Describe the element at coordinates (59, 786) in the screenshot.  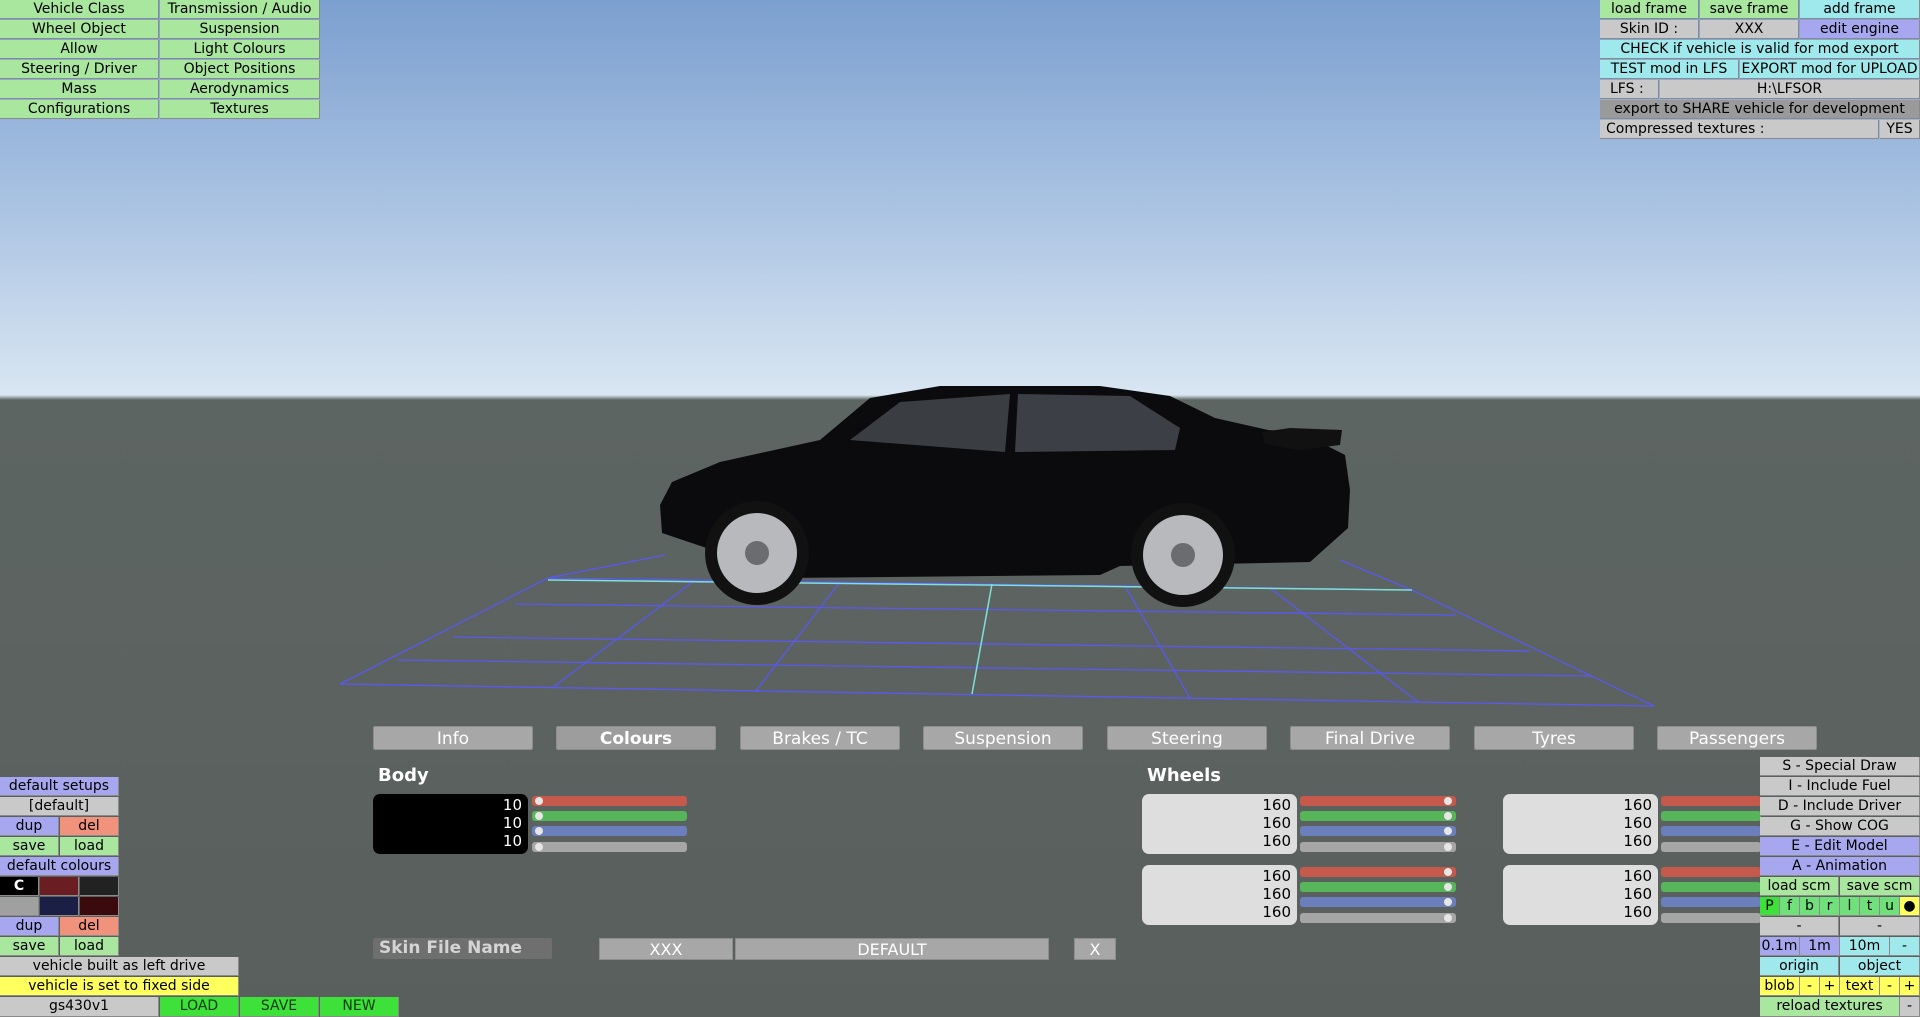
I see `default-setups-button: default setups` at that location.